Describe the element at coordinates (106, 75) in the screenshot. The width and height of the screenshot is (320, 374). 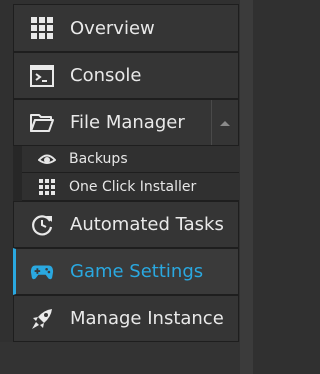
I see `nav-item-label: Console` at that location.